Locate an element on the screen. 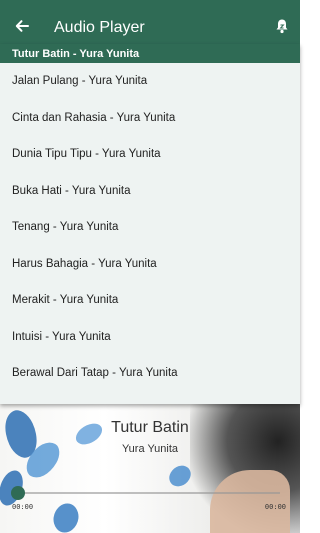 The height and width of the screenshot is (533, 320). total-duration: 00:00 is located at coordinates (275, 507).